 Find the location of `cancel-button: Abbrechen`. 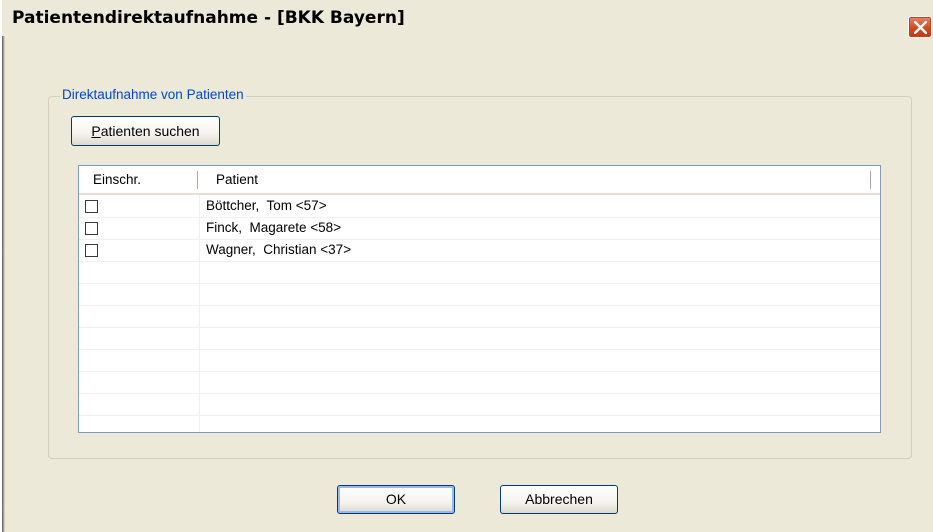

cancel-button: Abbrechen is located at coordinates (559, 499).